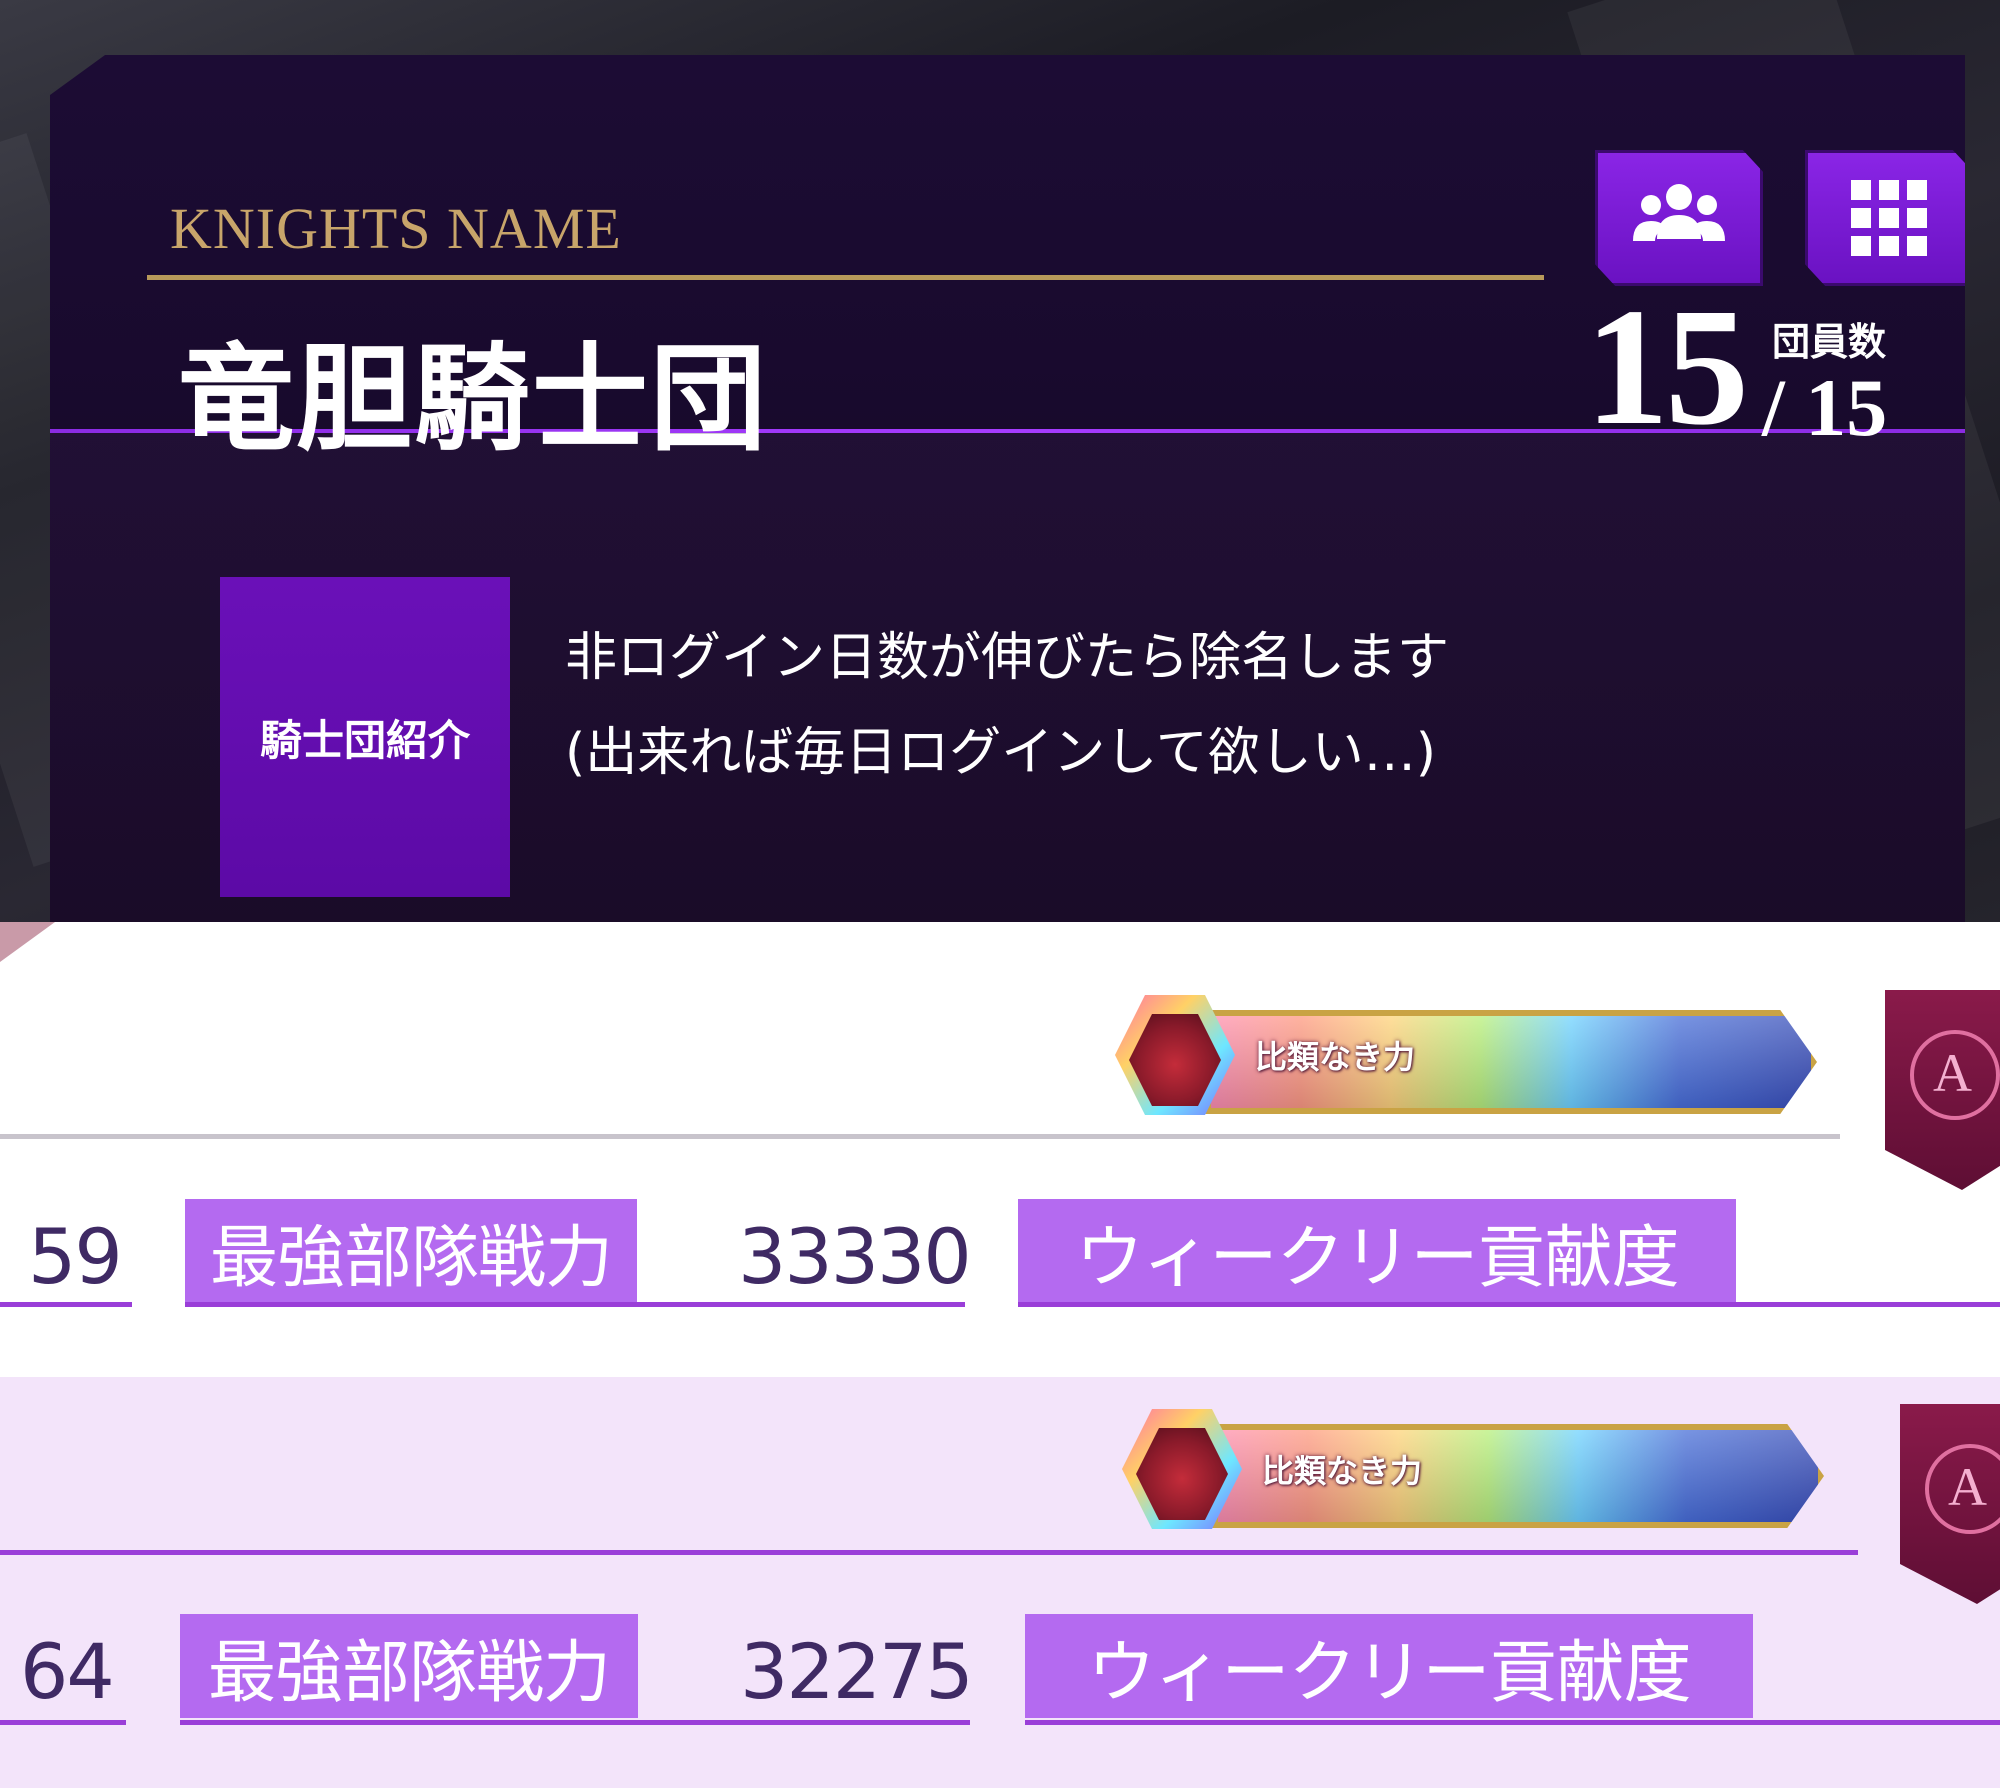  Describe the element at coordinates (364, 740) in the screenshot. I see `intro-label: 騎士団紹介` at that location.